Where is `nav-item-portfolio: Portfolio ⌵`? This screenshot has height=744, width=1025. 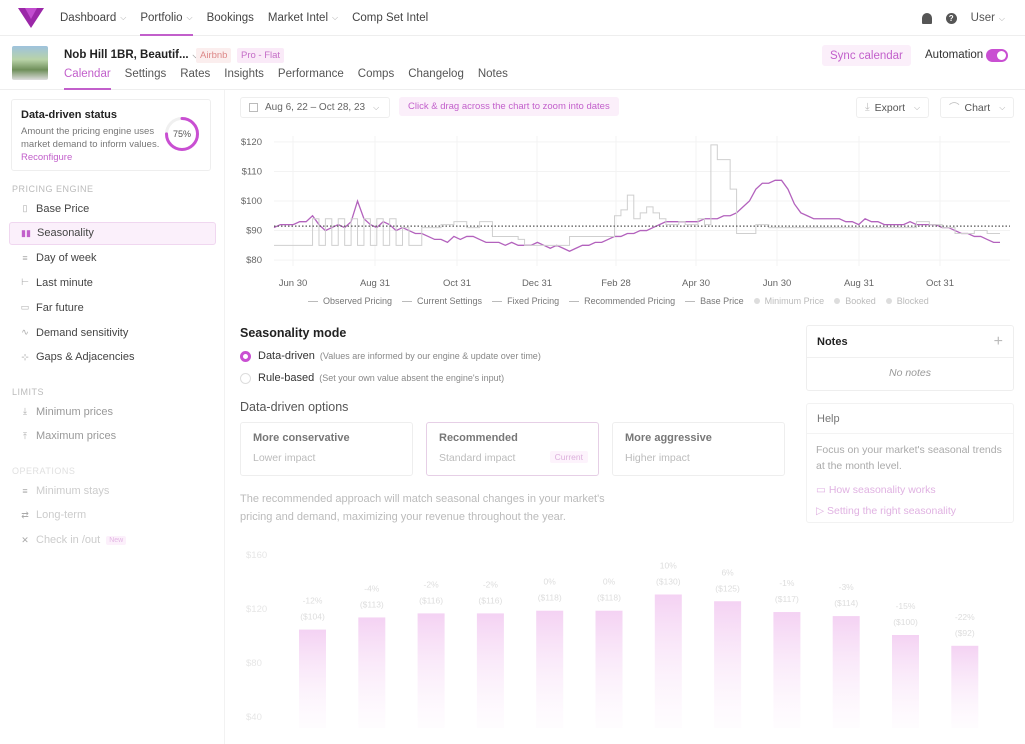
nav-item-portfolio: Portfolio ⌵ is located at coordinates (166, 18).